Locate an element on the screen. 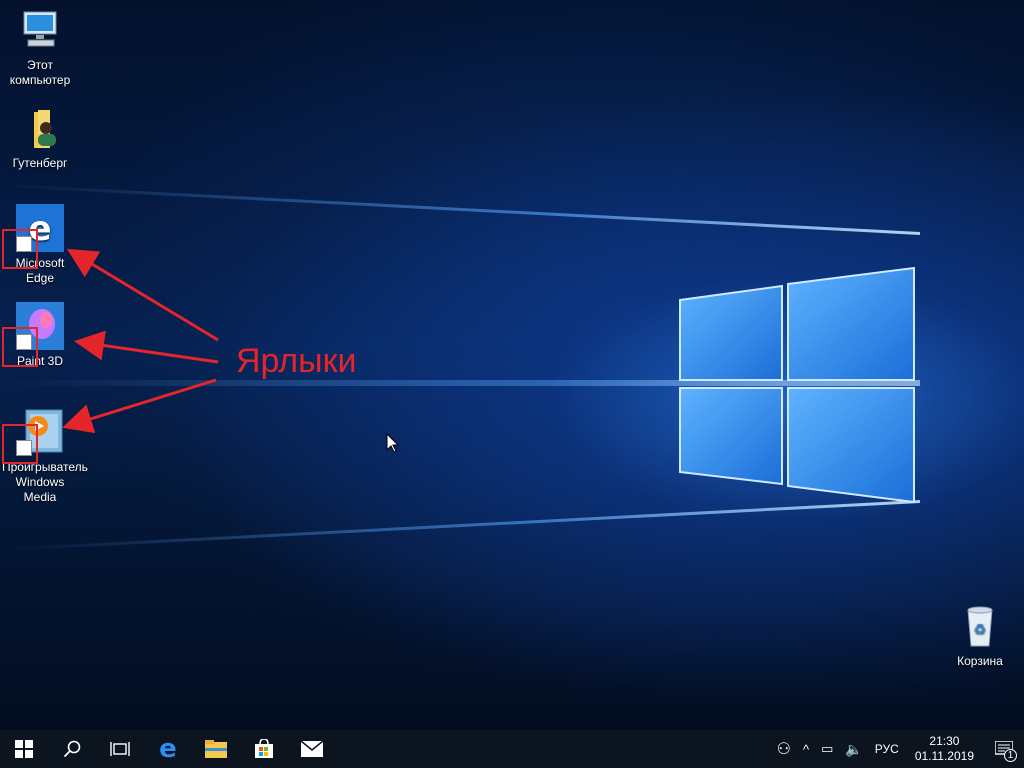 The width and height of the screenshot is (1024, 768). store-icon is located at coordinates (264, 748).